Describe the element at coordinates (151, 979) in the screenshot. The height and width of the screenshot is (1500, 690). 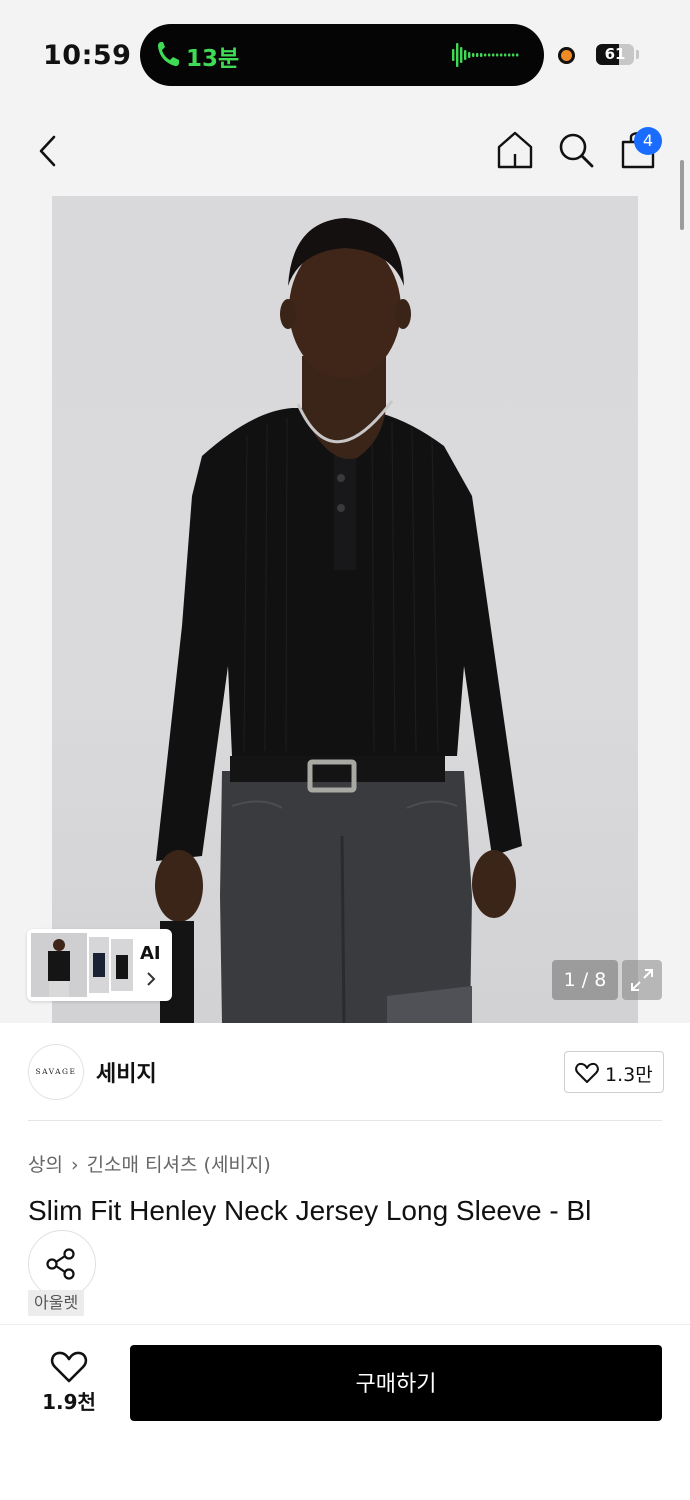
I see `chevron-right-icon` at that location.